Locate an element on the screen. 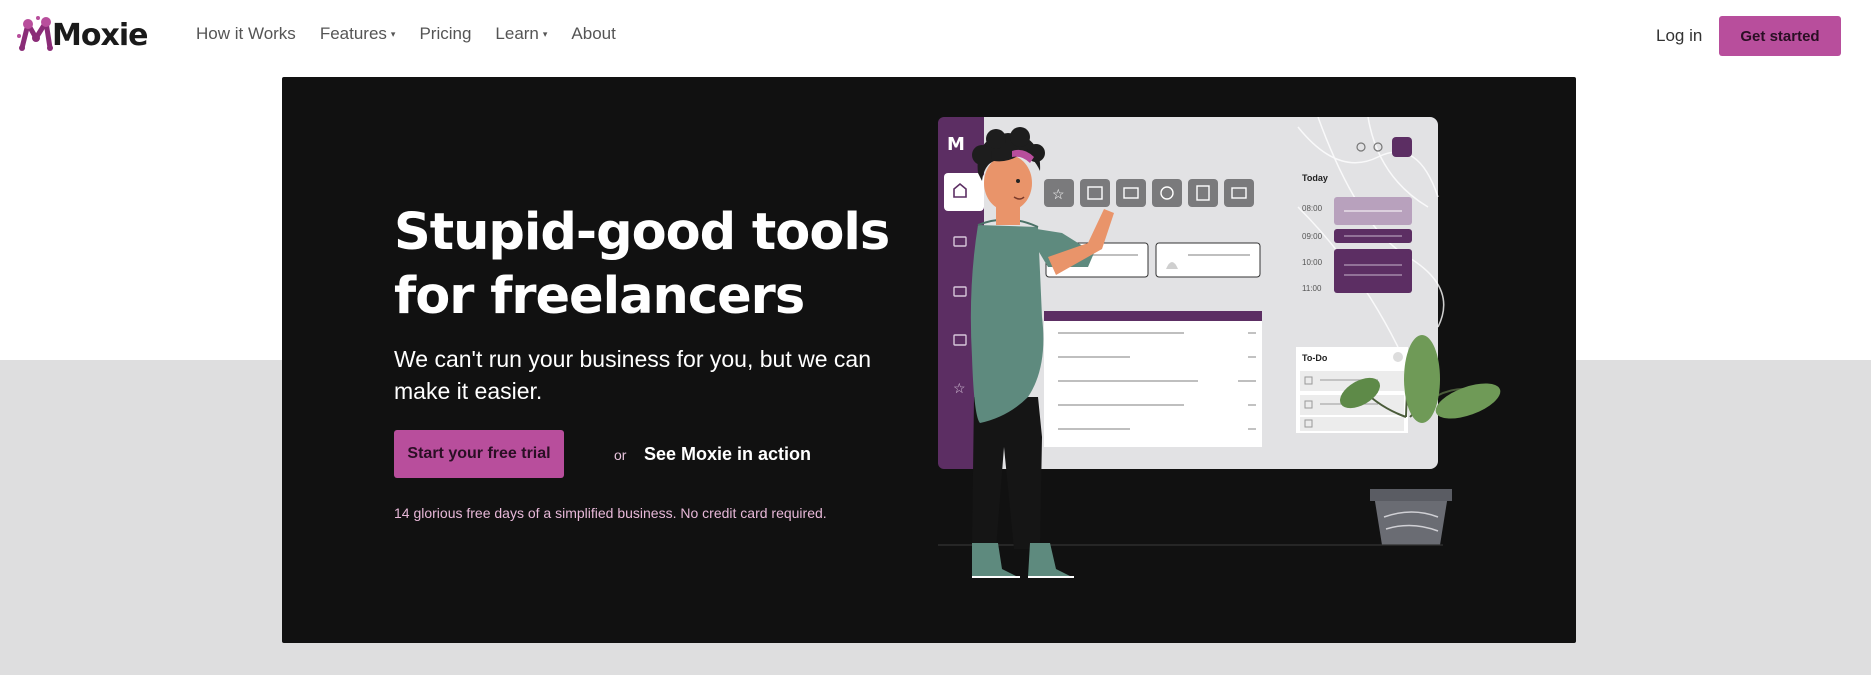 Image resolution: width=1871 pixels, height=675 pixels. calendar-title: Today is located at coordinates (1315, 178).